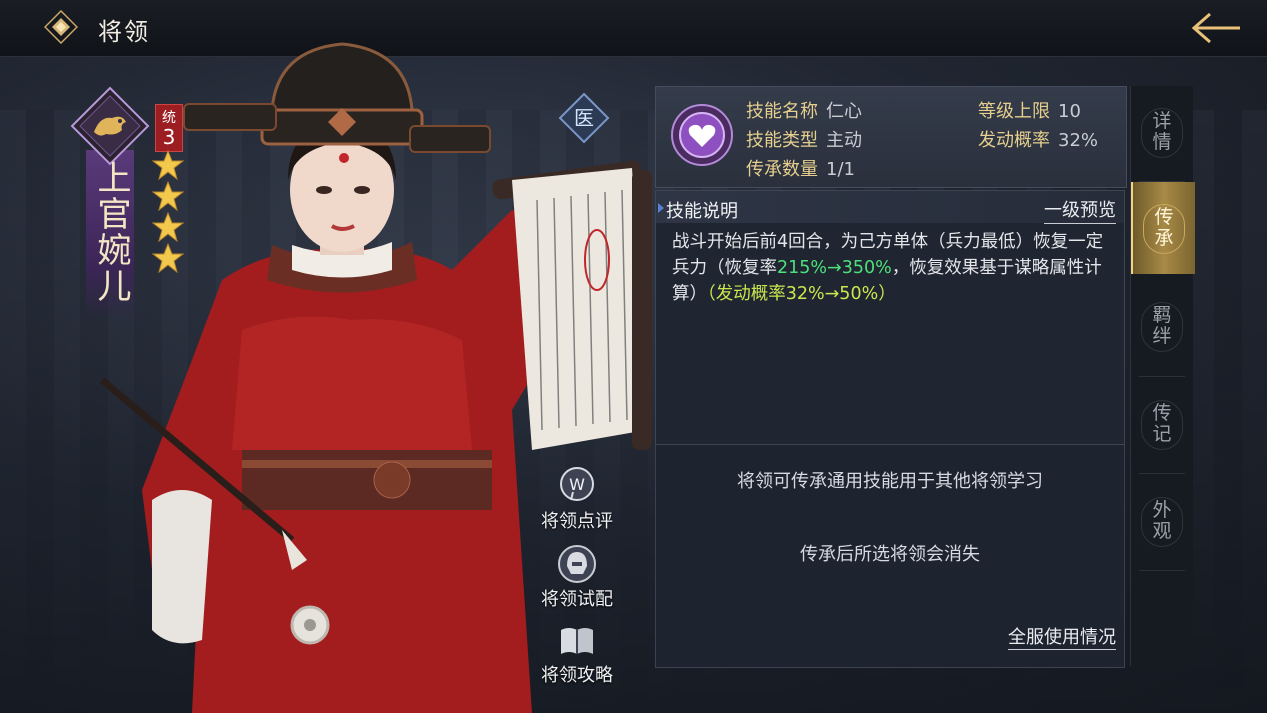 This screenshot has width=1267, height=713. Describe the element at coordinates (577, 599) in the screenshot. I see `hero-trial-label: 将领试配` at that location.